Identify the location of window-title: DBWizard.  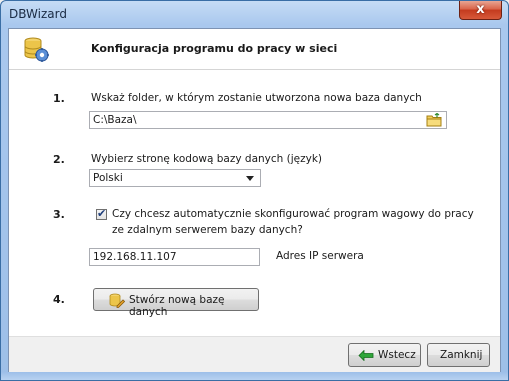
(38, 14).